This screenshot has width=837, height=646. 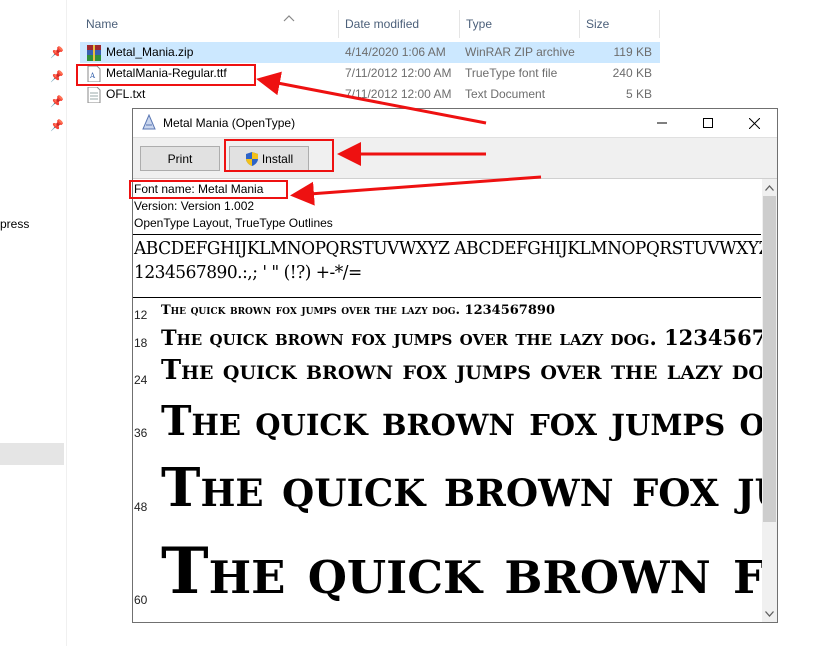 What do you see at coordinates (520, 52) in the screenshot?
I see `file-type: WinRAR ZIP archive` at bounding box center [520, 52].